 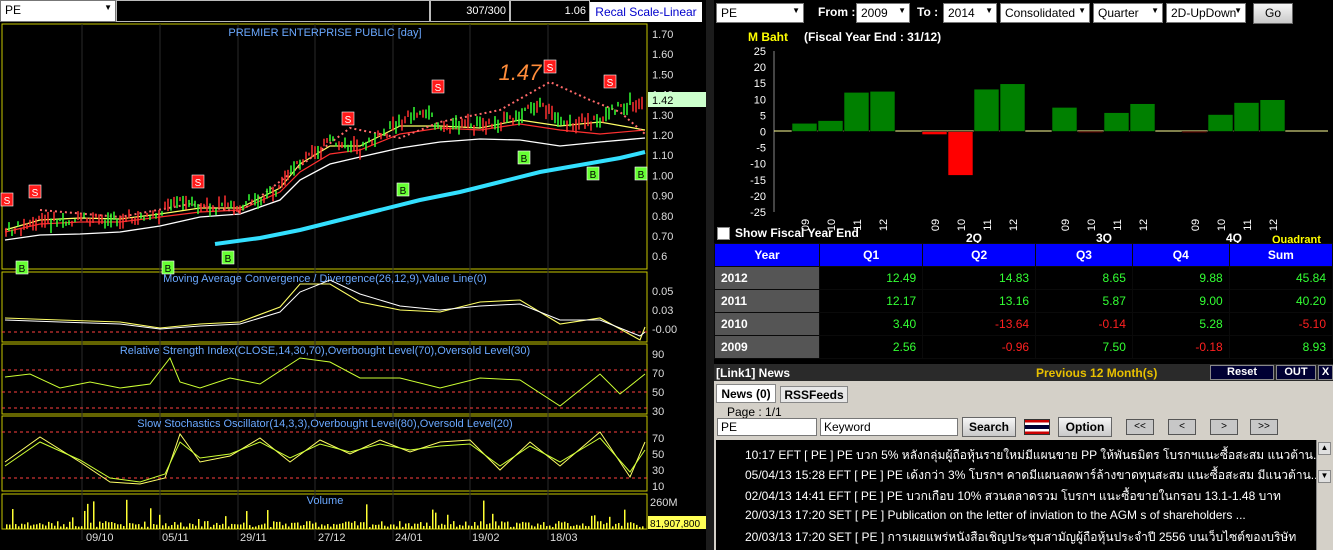 What do you see at coordinates (970, 13) in the screenshot?
I see `to-year-select: 2014 ▼` at bounding box center [970, 13].